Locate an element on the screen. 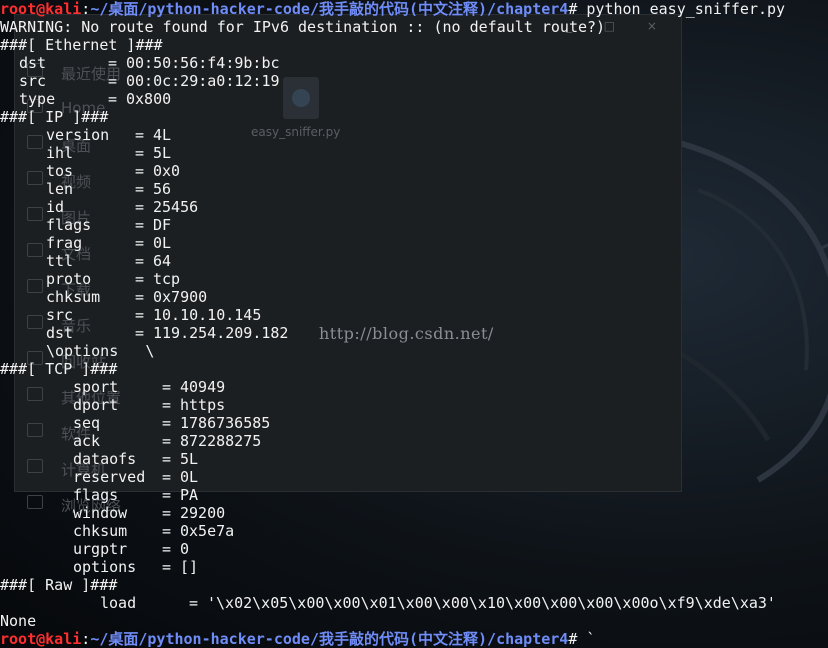 Image resolution: width=828 pixels, height=648 pixels. field-value: https is located at coordinates (203, 405).